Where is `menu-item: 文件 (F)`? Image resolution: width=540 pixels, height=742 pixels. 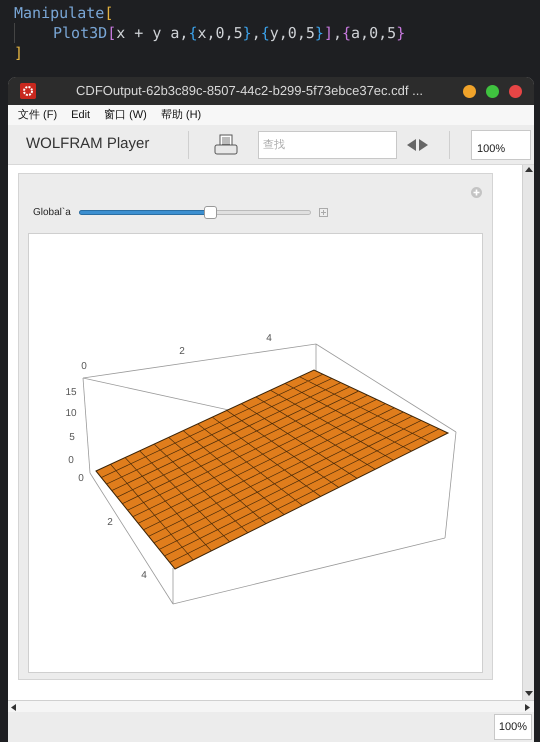 menu-item: 文件 (F) is located at coordinates (38, 115).